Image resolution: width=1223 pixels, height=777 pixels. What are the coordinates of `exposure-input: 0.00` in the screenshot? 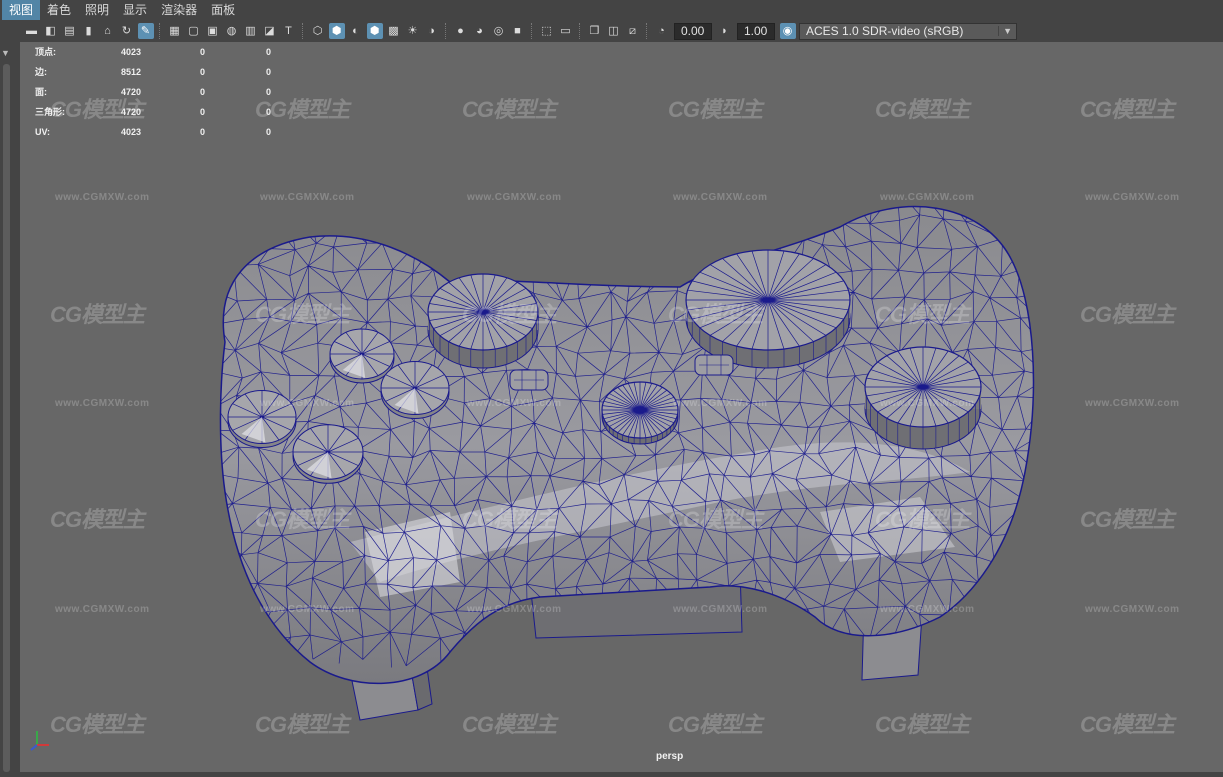 It's located at (693, 31).